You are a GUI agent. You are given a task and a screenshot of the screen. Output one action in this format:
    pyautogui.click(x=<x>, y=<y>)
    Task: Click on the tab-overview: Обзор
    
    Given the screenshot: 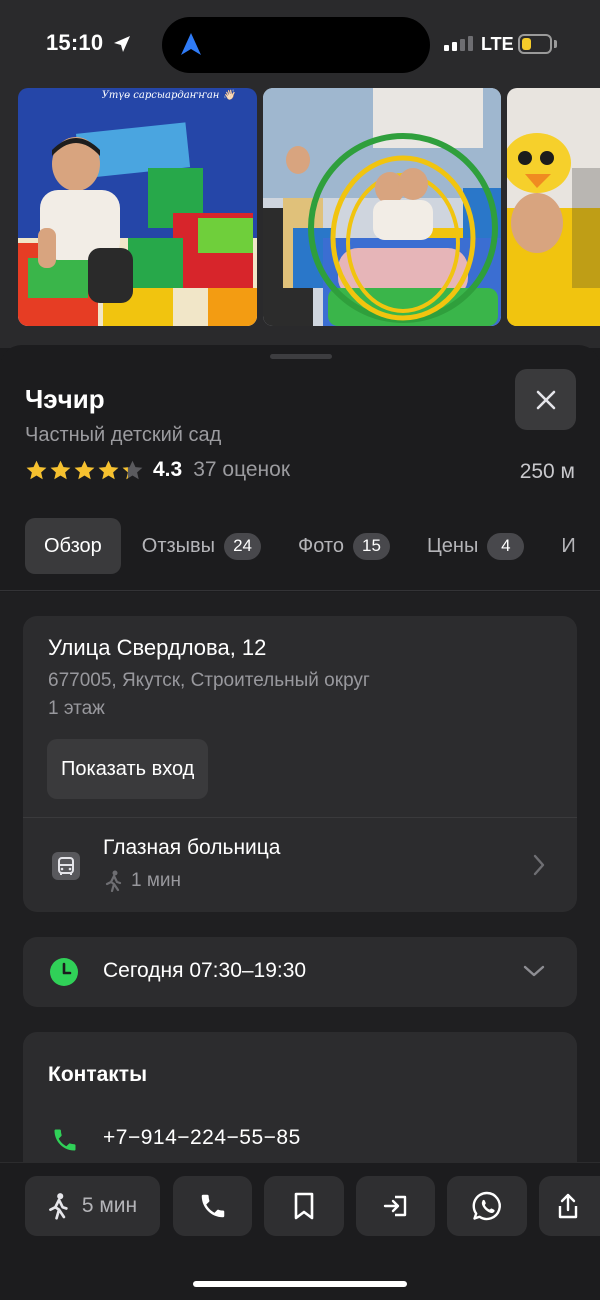 What is the action you would take?
    pyautogui.click(x=73, y=546)
    